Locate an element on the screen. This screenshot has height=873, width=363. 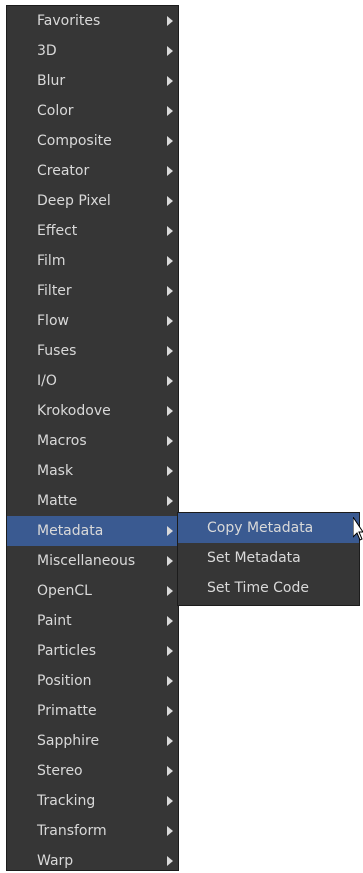
menu-item-label: Position is located at coordinates (64, 681).